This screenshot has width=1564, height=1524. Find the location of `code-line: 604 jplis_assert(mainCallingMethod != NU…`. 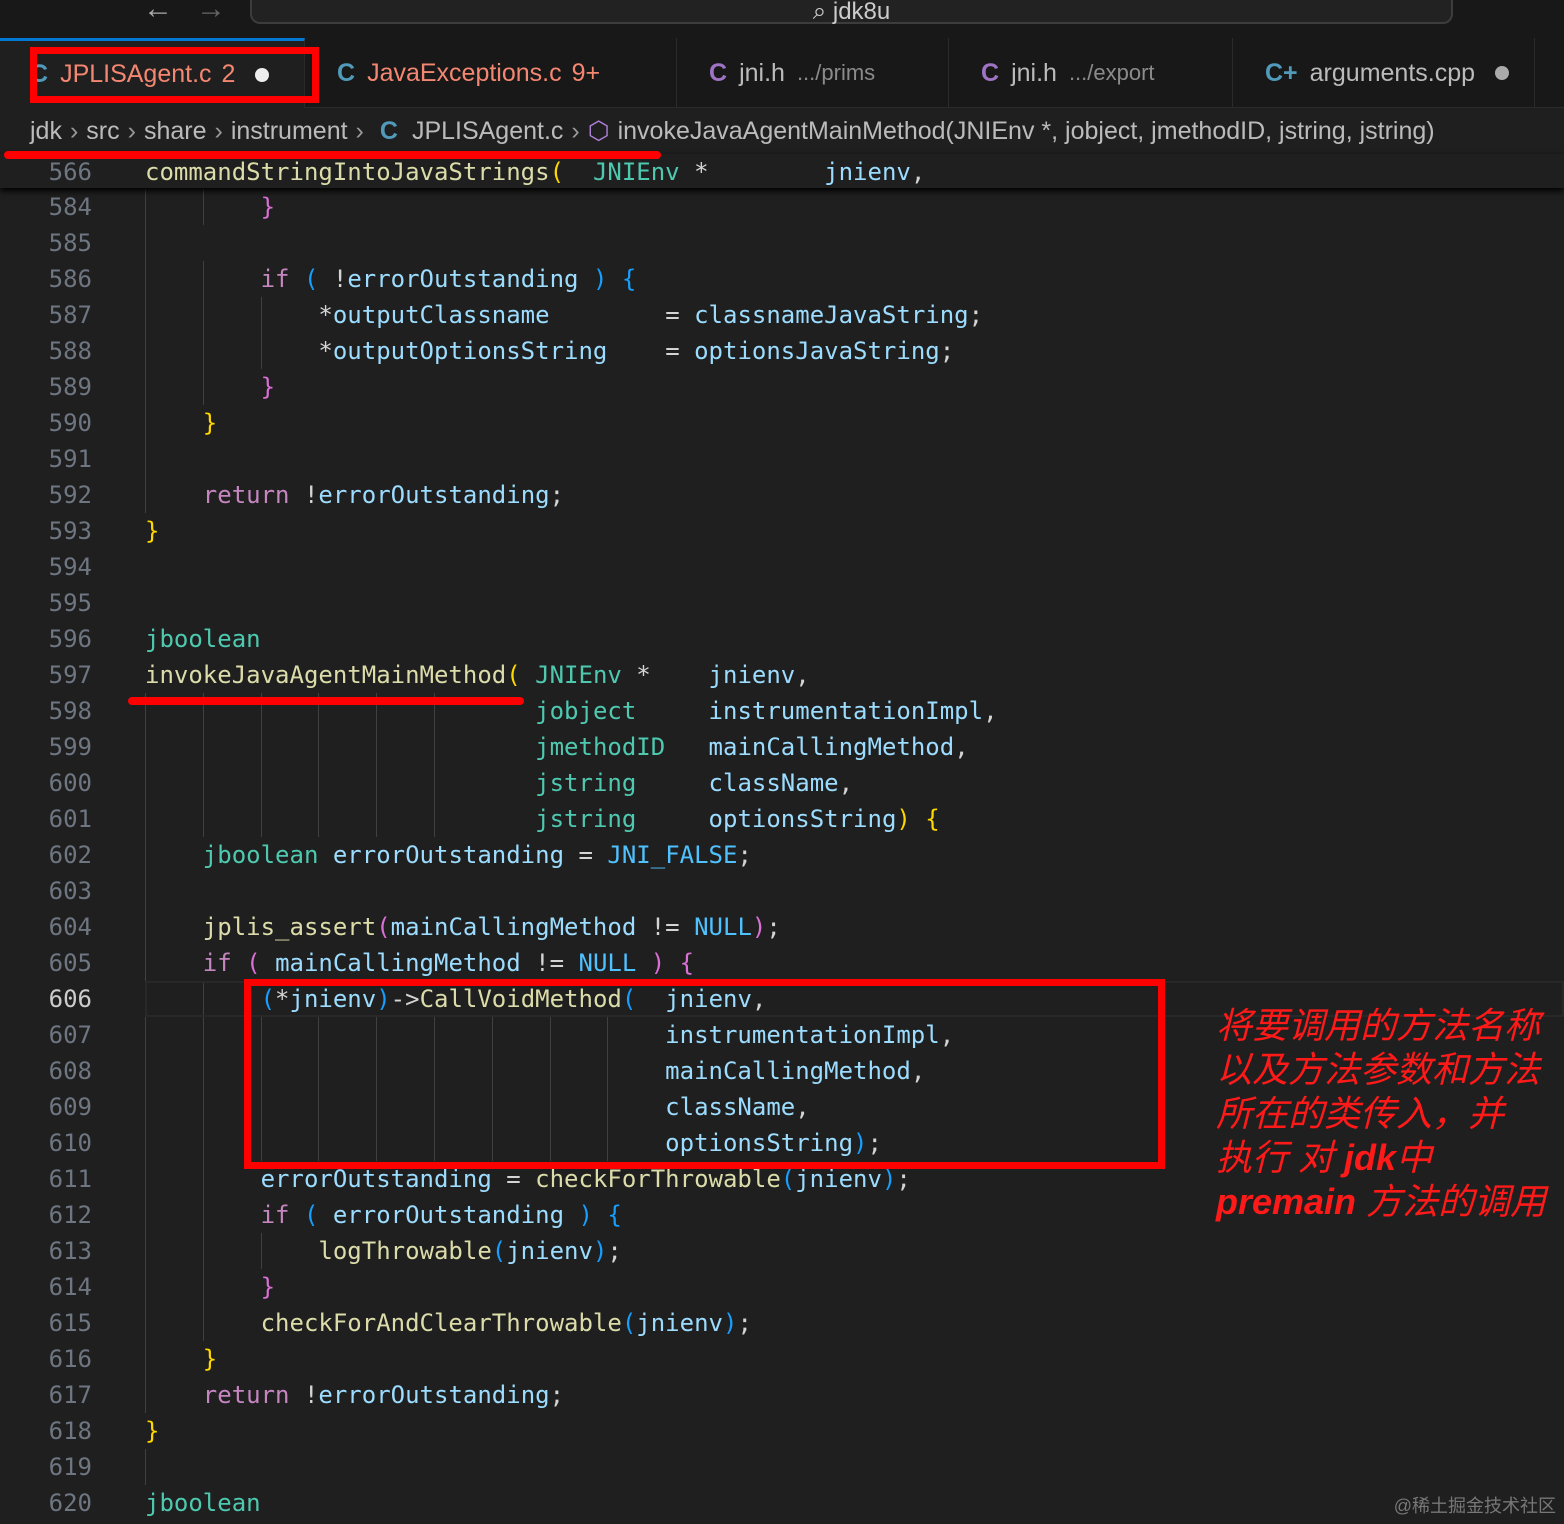

code-line: 604 jplis_assert(mainCallingMethod != NU… is located at coordinates (782, 927).